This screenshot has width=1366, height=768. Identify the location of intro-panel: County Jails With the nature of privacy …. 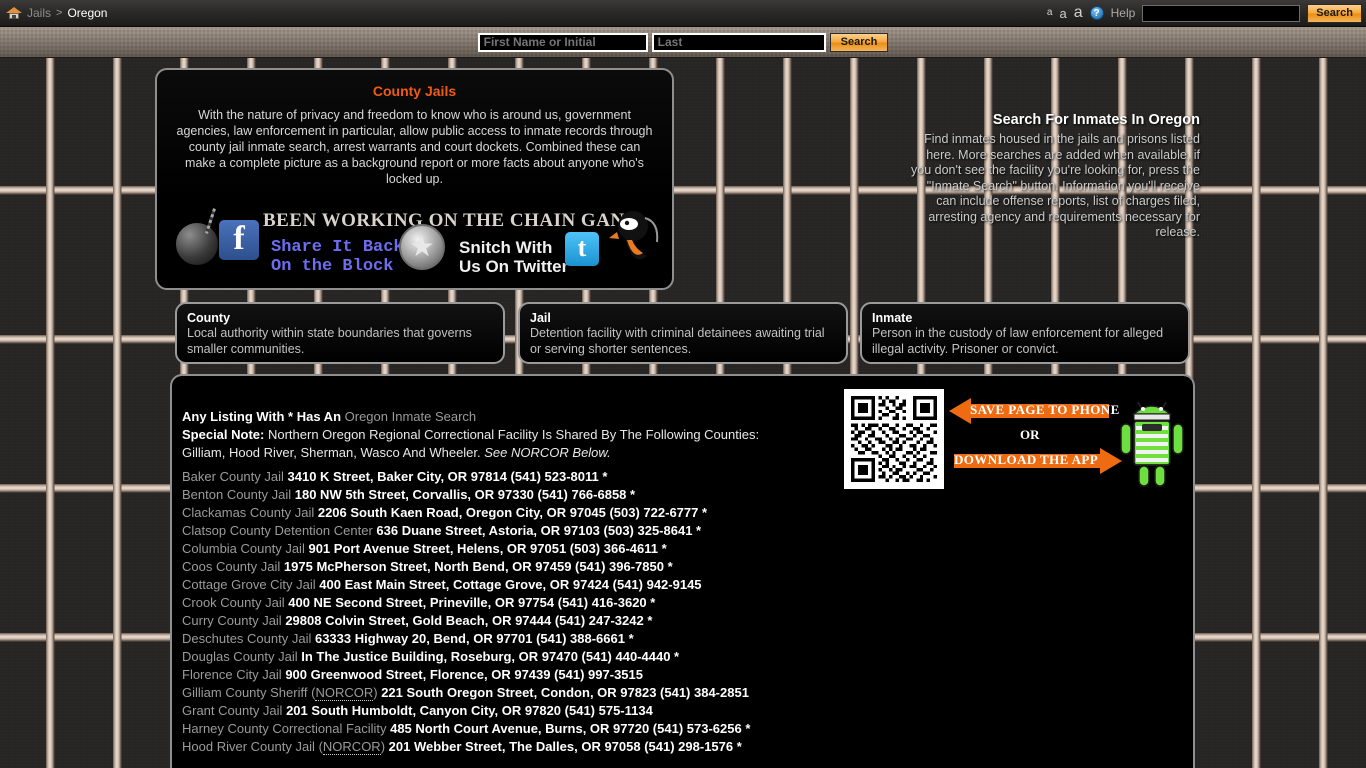
(414, 179).